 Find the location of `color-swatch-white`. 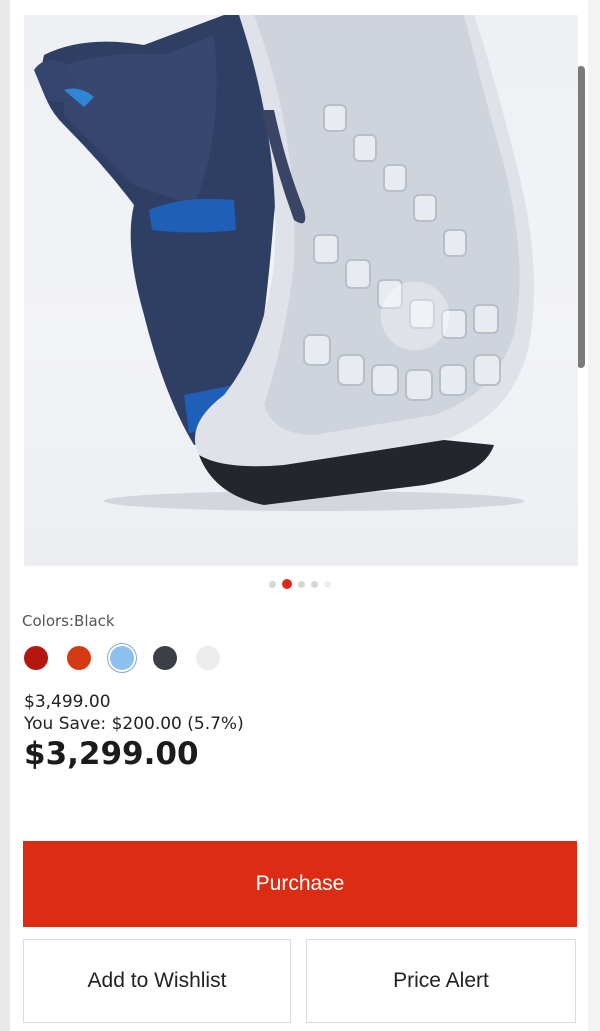

color-swatch-white is located at coordinates (208, 658).